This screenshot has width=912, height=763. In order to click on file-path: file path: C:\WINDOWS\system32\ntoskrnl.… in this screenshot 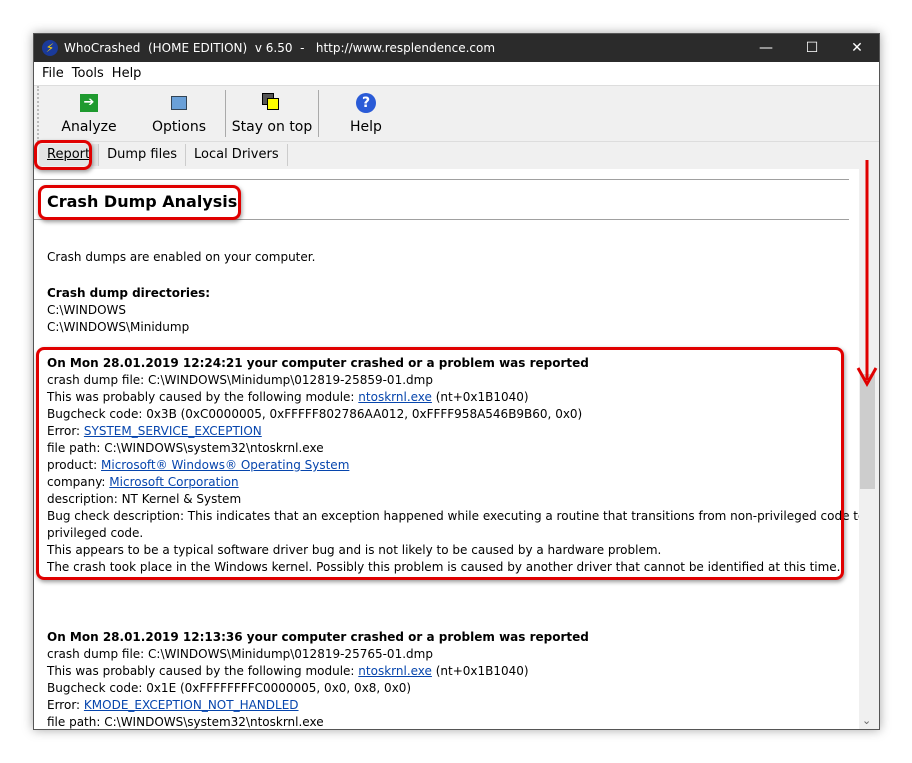, I will do `click(185, 722)`.